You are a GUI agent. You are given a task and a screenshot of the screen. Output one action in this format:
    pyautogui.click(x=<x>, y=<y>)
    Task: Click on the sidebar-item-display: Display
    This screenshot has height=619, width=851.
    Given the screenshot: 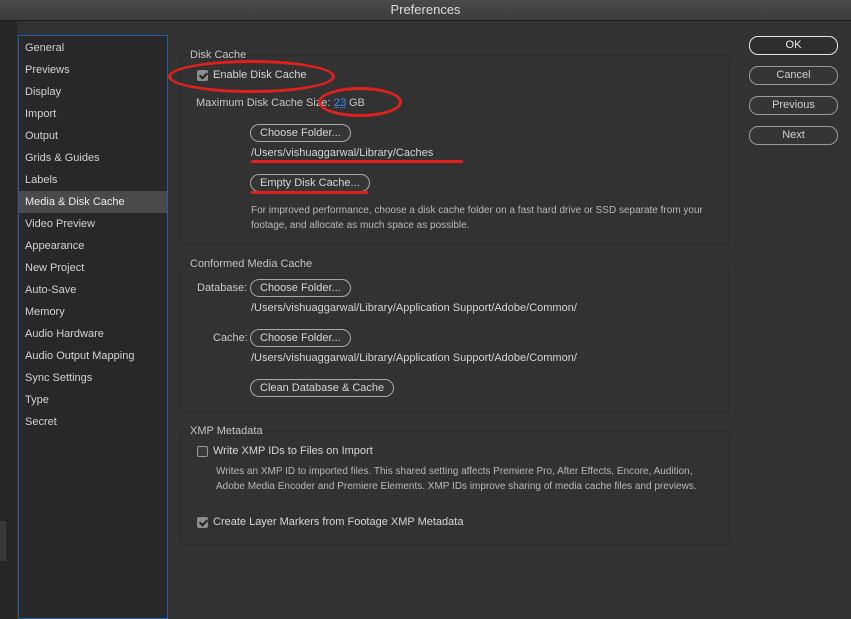 What is the action you would take?
    pyautogui.click(x=93, y=92)
    